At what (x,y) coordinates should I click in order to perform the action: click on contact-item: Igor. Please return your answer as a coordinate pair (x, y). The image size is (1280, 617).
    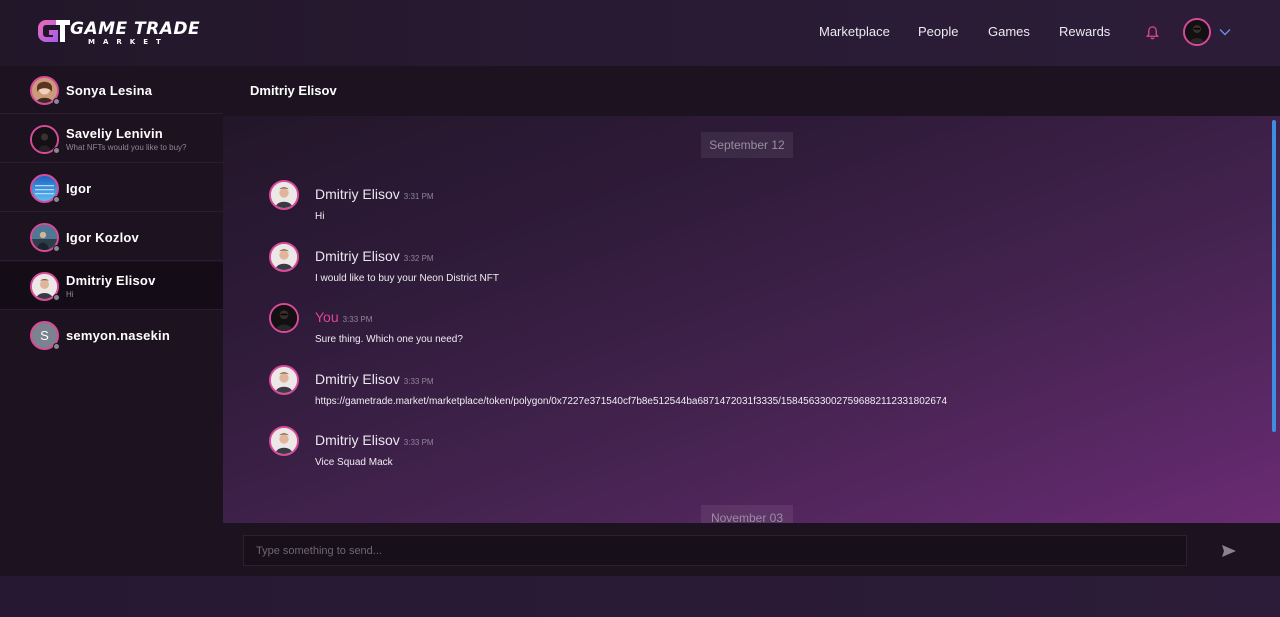
    Looking at the image, I should click on (111, 188).